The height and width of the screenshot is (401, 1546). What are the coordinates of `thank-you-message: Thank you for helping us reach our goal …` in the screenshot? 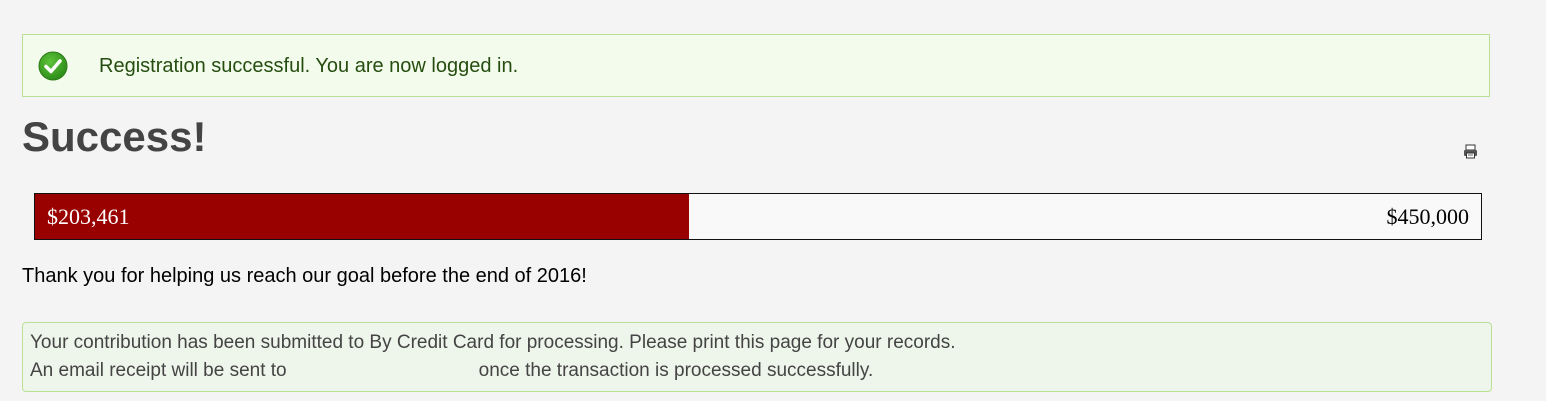 It's located at (304, 276).